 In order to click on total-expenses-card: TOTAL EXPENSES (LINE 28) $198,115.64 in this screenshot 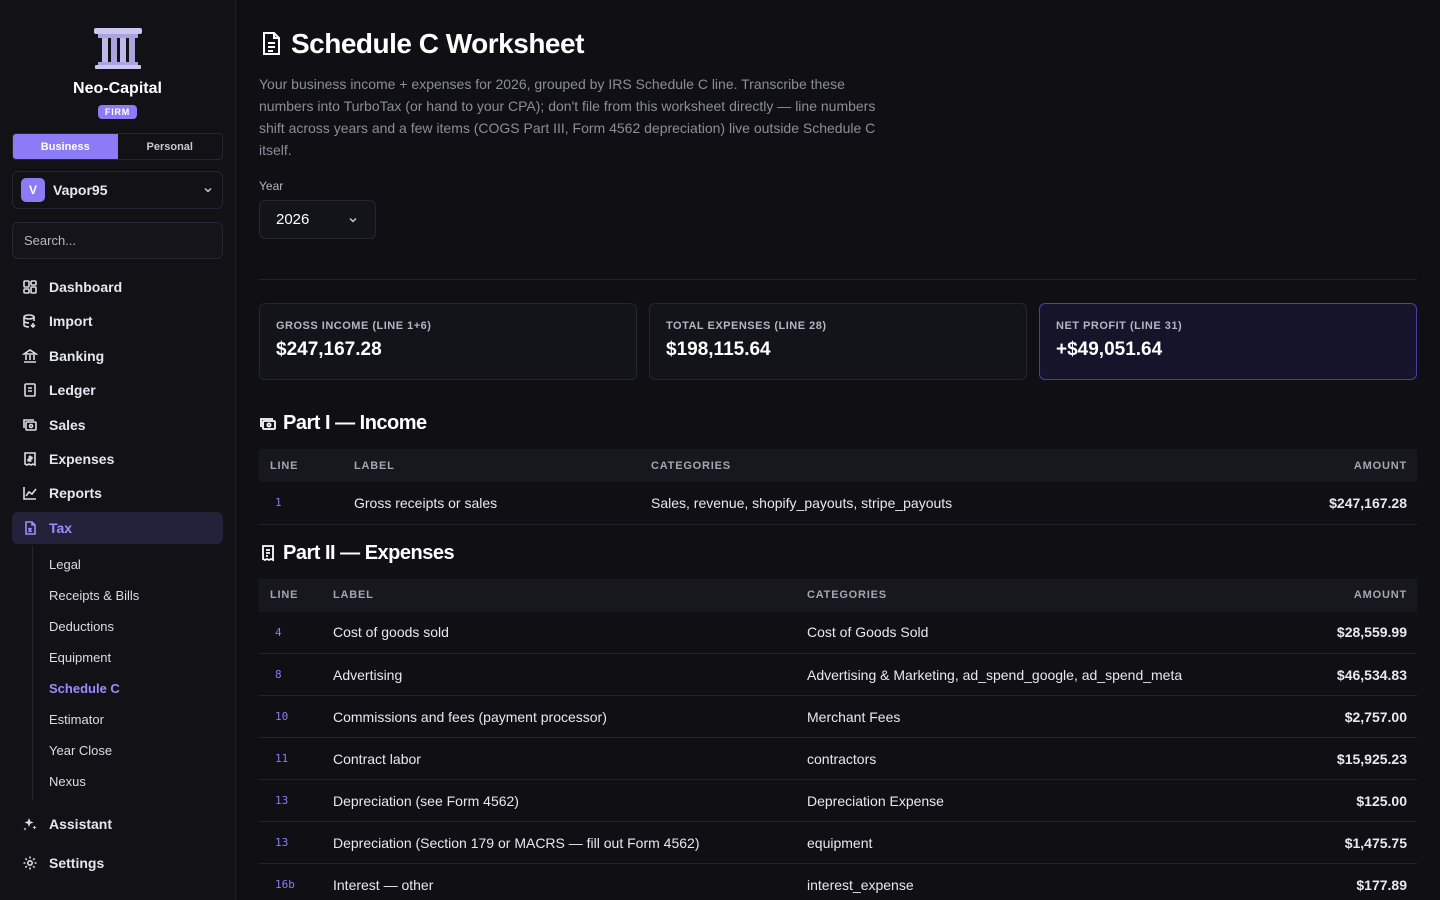, I will do `click(838, 341)`.